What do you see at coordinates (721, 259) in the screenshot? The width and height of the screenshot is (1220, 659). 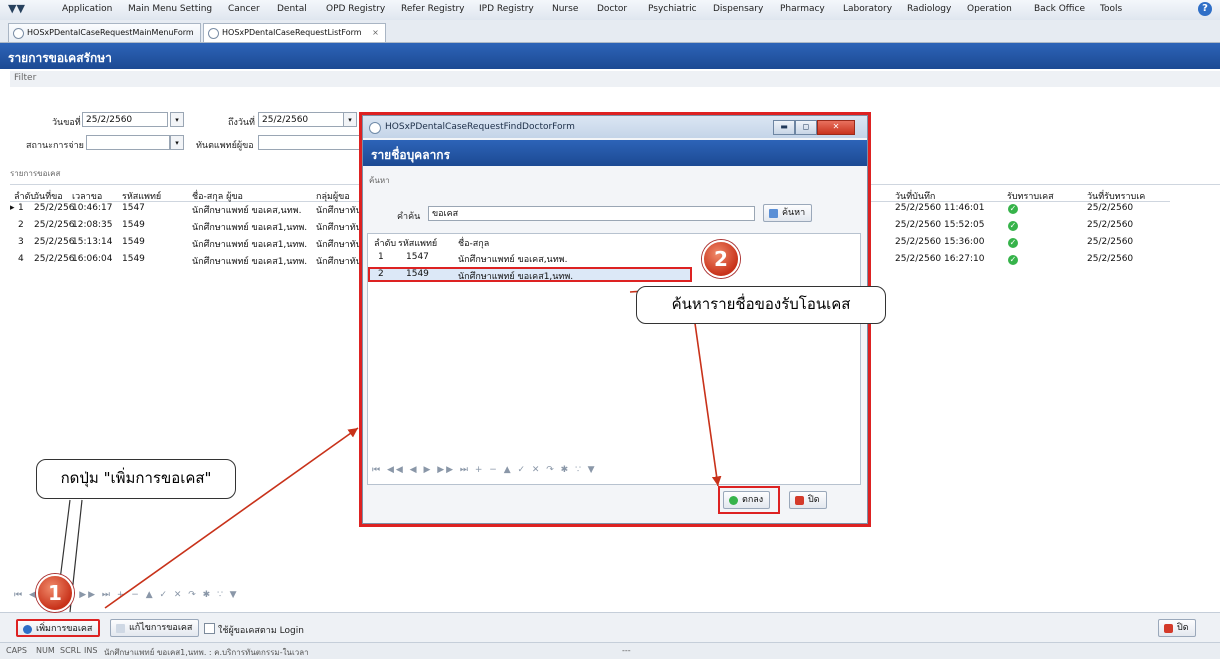 I see `step-2-badge: 2` at bounding box center [721, 259].